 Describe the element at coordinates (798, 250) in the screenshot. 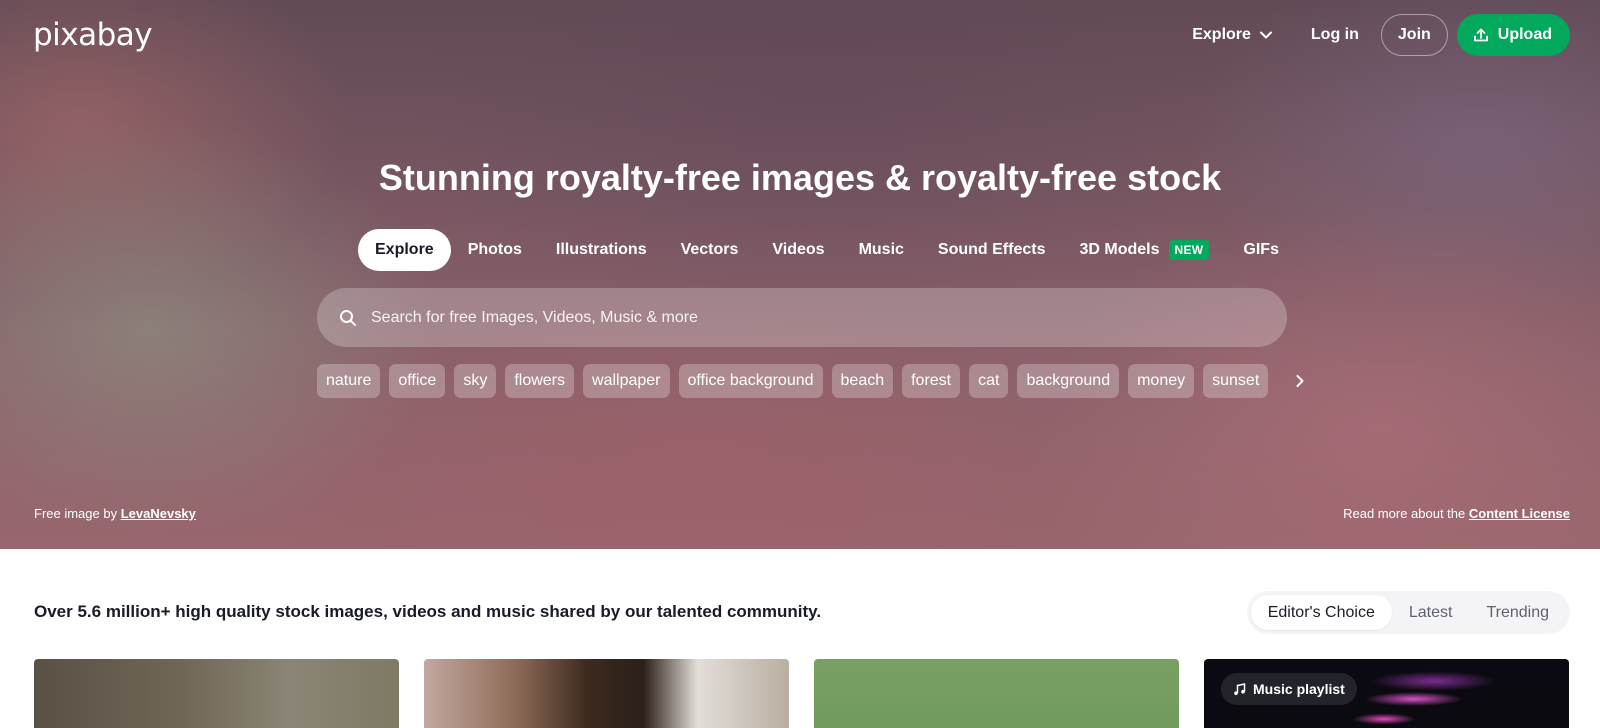

I see `tab-videos: Videos` at that location.